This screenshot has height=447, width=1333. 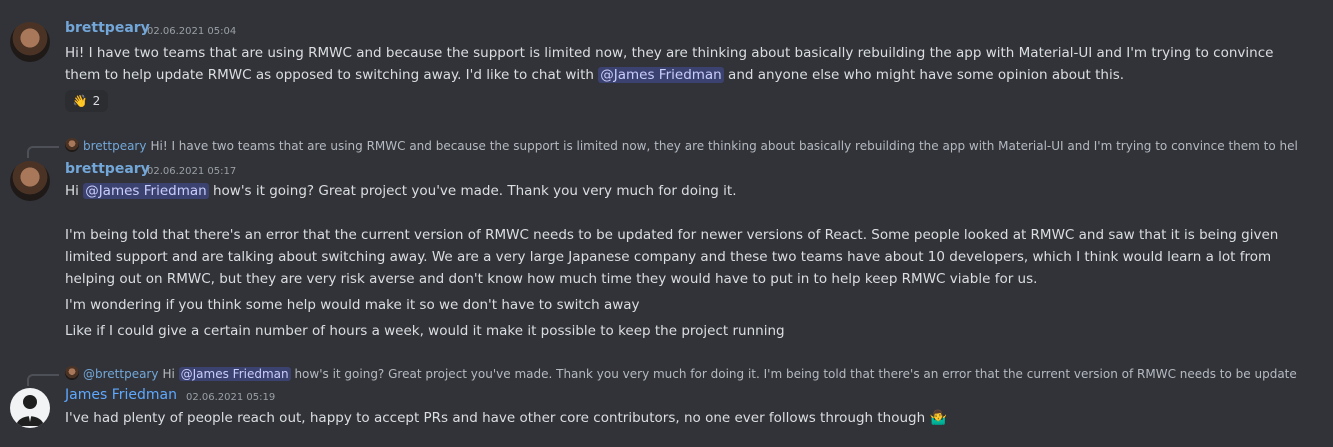 I want to click on shrugging-man-emoji: 🤷‍♂️, so click(x=938, y=418).